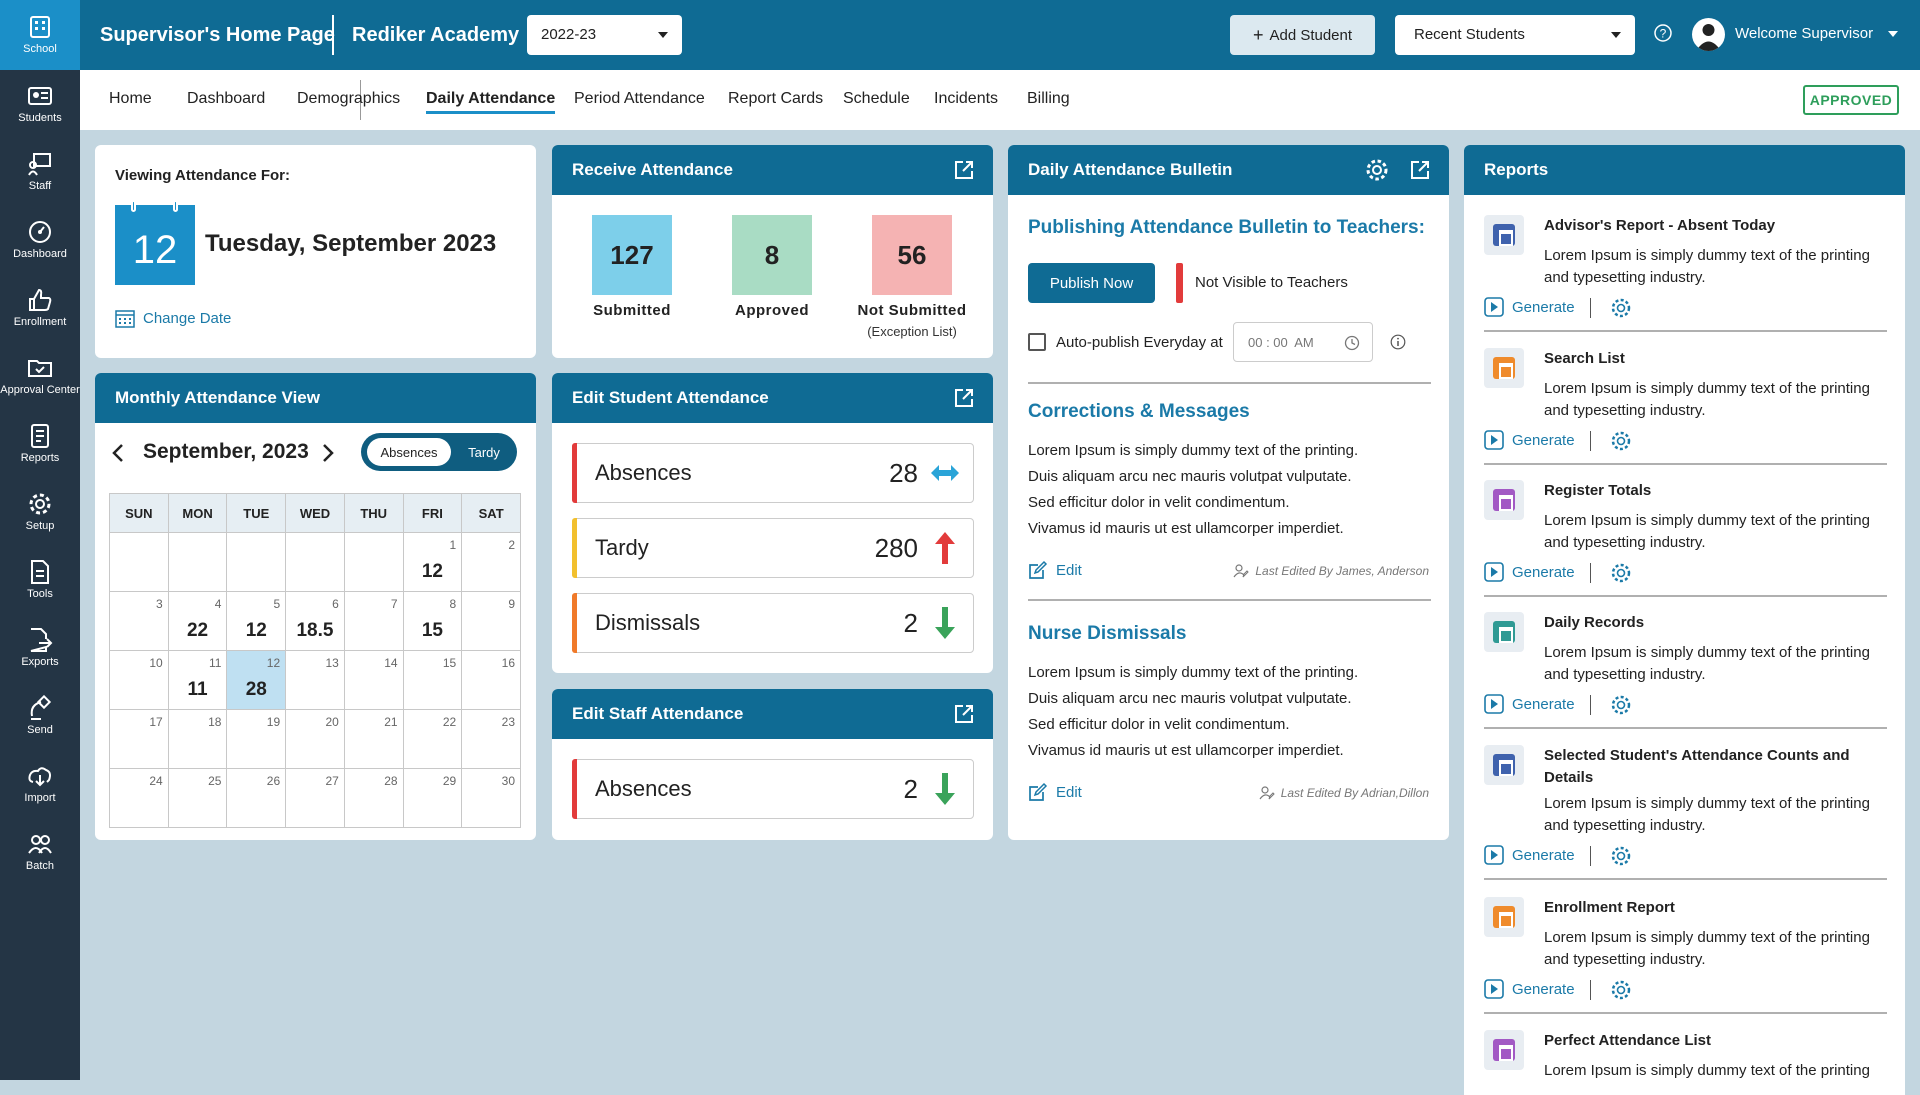 The width and height of the screenshot is (1920, 1095). Describe the element at coordinates (40, 512) in the screenshot. I see `sidebar-item-setup: Setup` at that location.